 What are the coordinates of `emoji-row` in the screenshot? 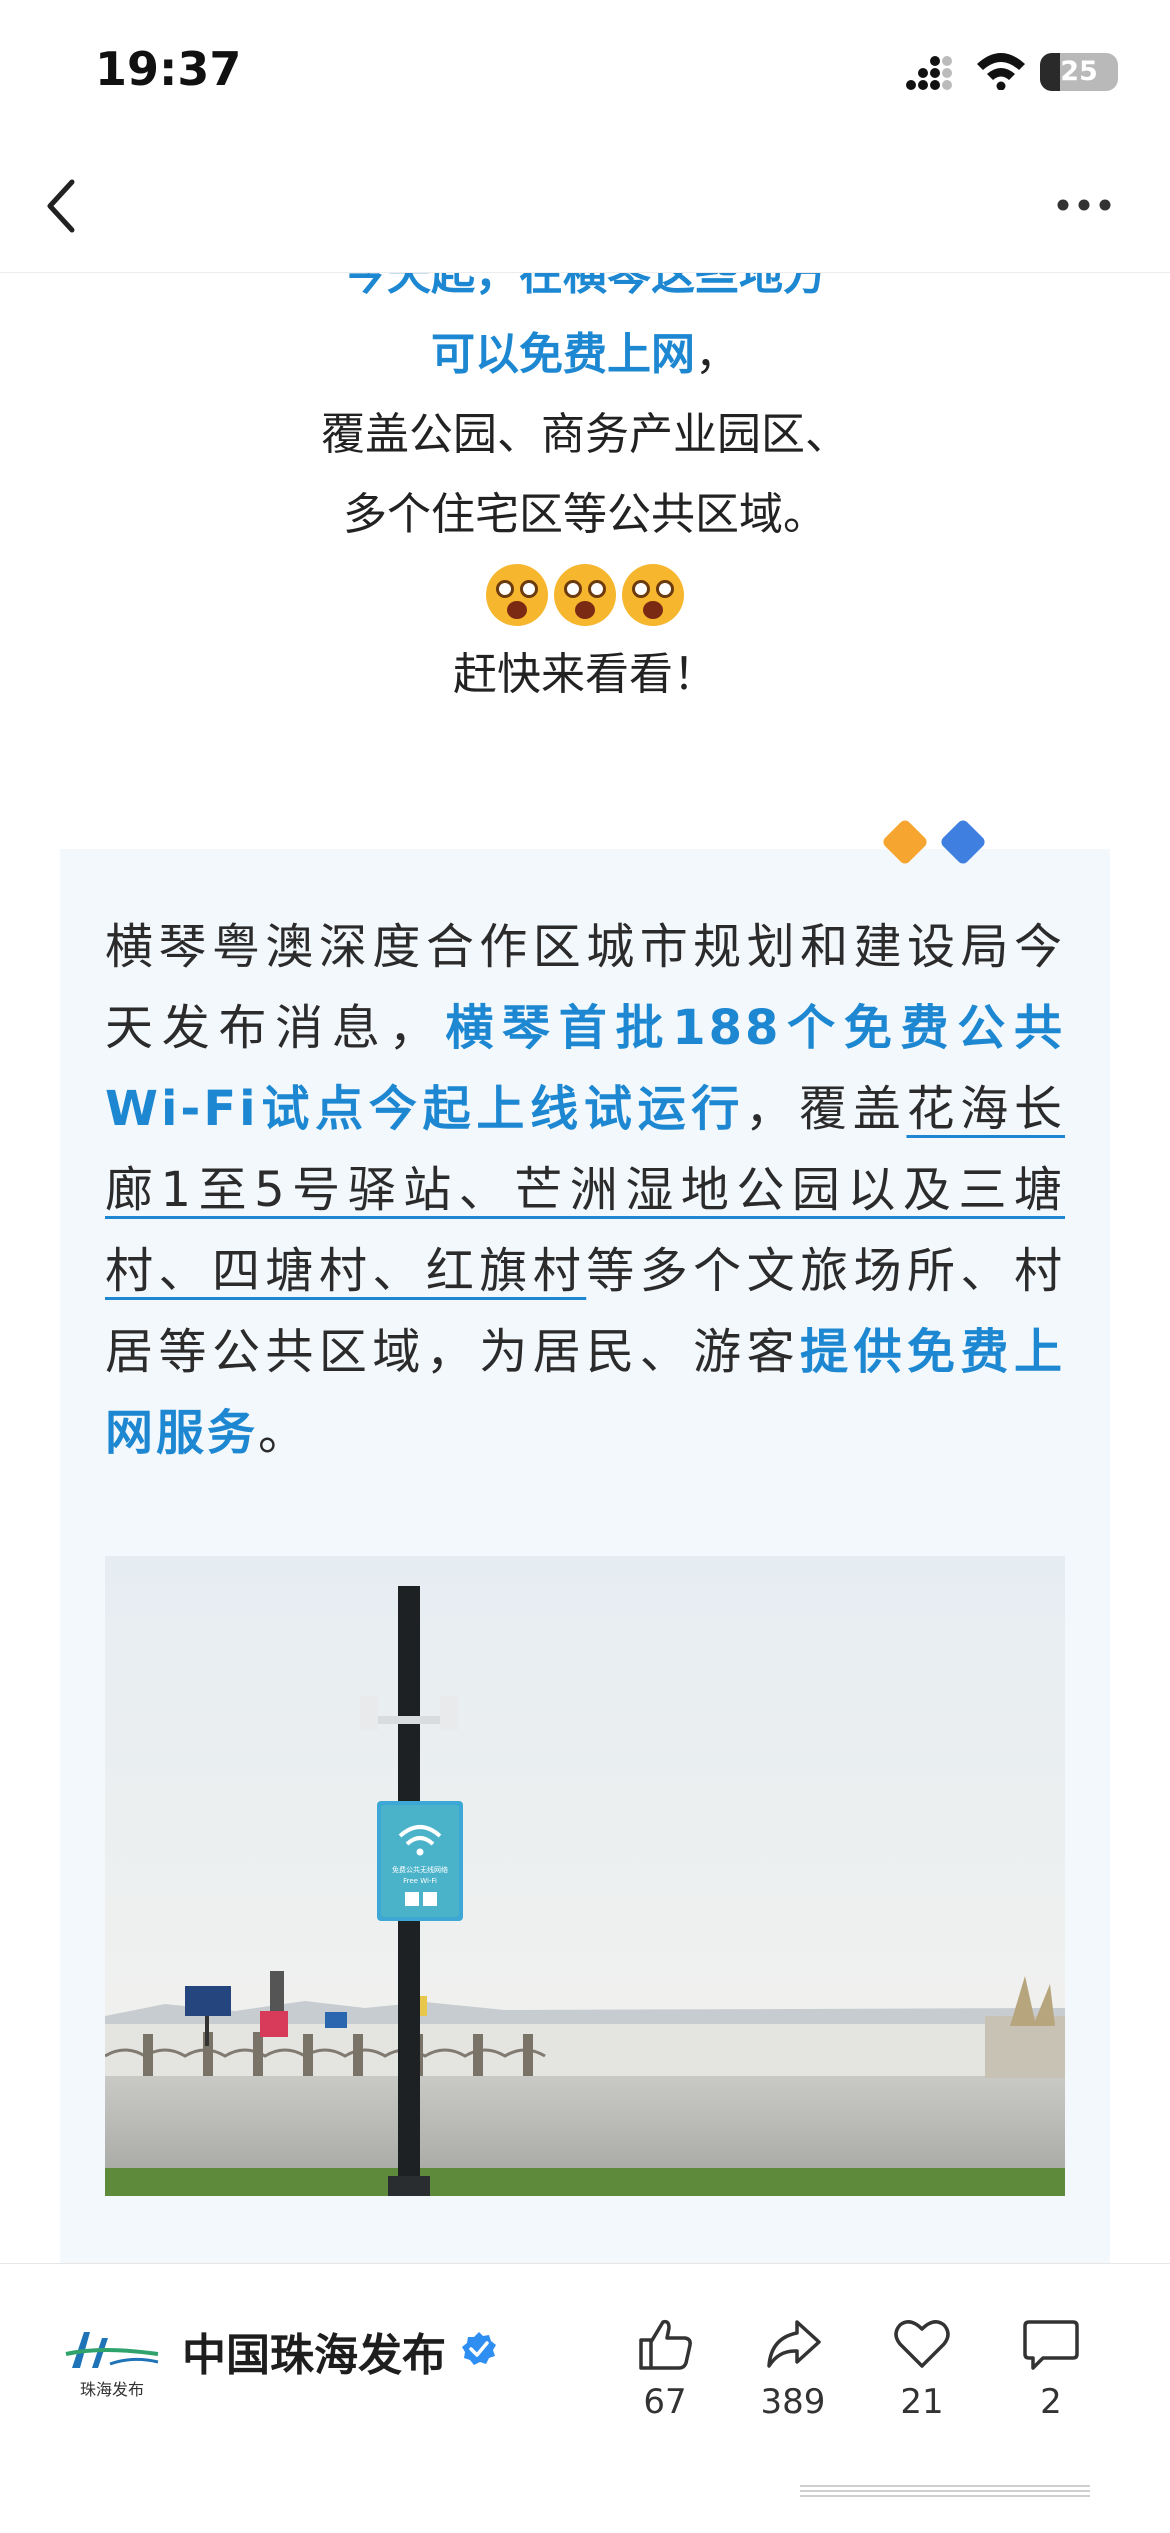 It's located at (585, 595).